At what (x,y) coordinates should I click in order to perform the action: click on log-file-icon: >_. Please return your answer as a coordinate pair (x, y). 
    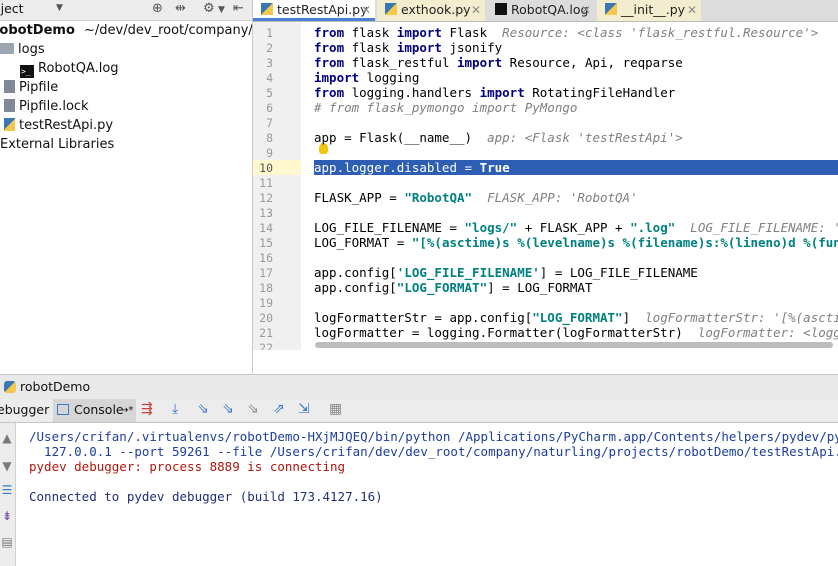
    Looking at the image, I should click on (27, 71).